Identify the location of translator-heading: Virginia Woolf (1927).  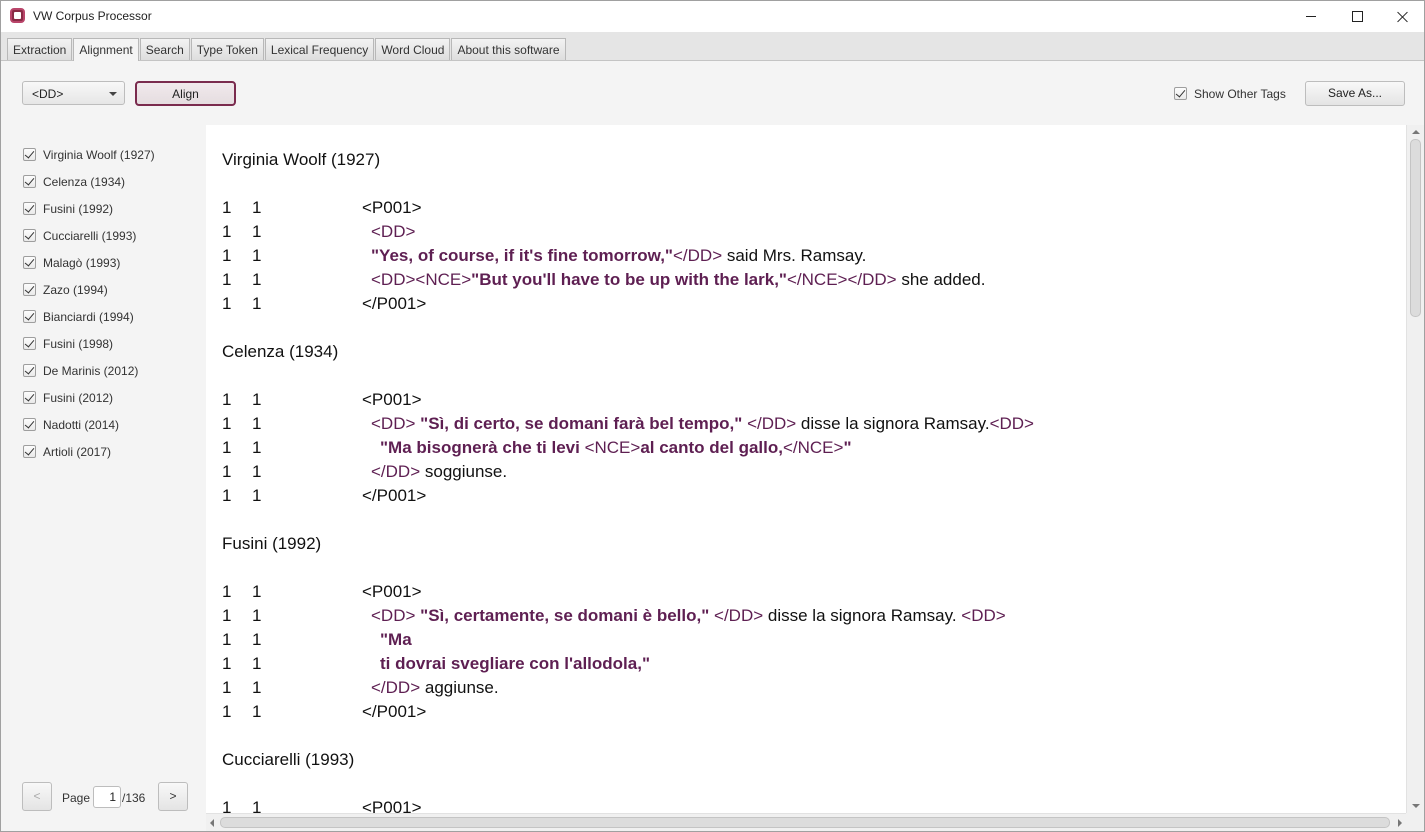
(301, 159).